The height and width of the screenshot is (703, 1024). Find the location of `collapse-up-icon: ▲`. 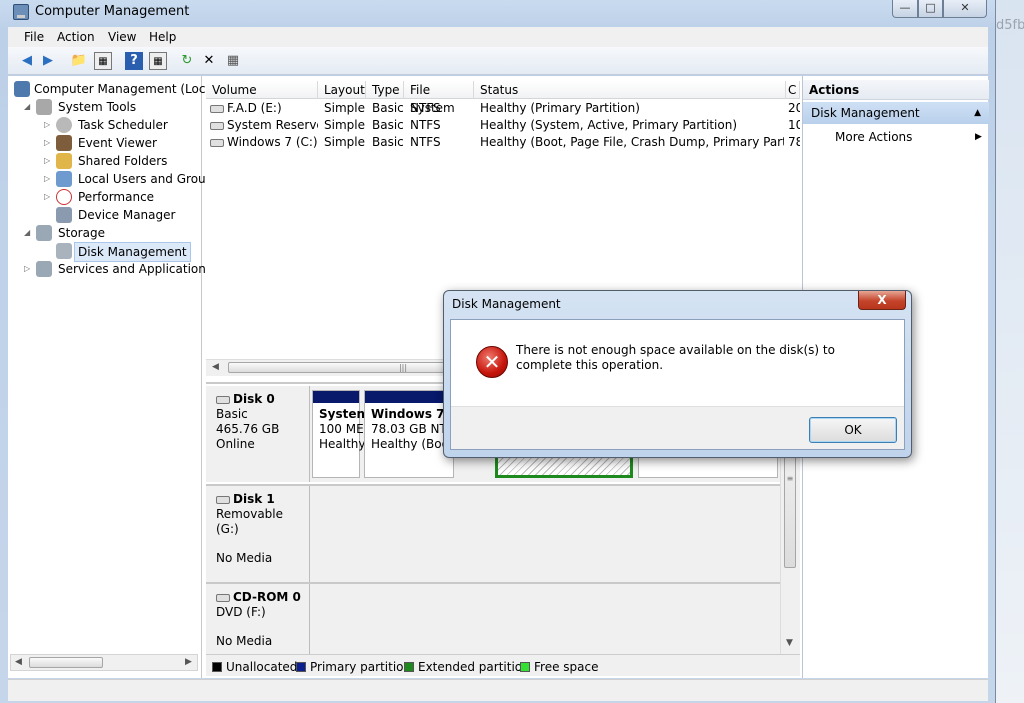

collapse-up-icon: ▲ is located at coordinates (977, 113).